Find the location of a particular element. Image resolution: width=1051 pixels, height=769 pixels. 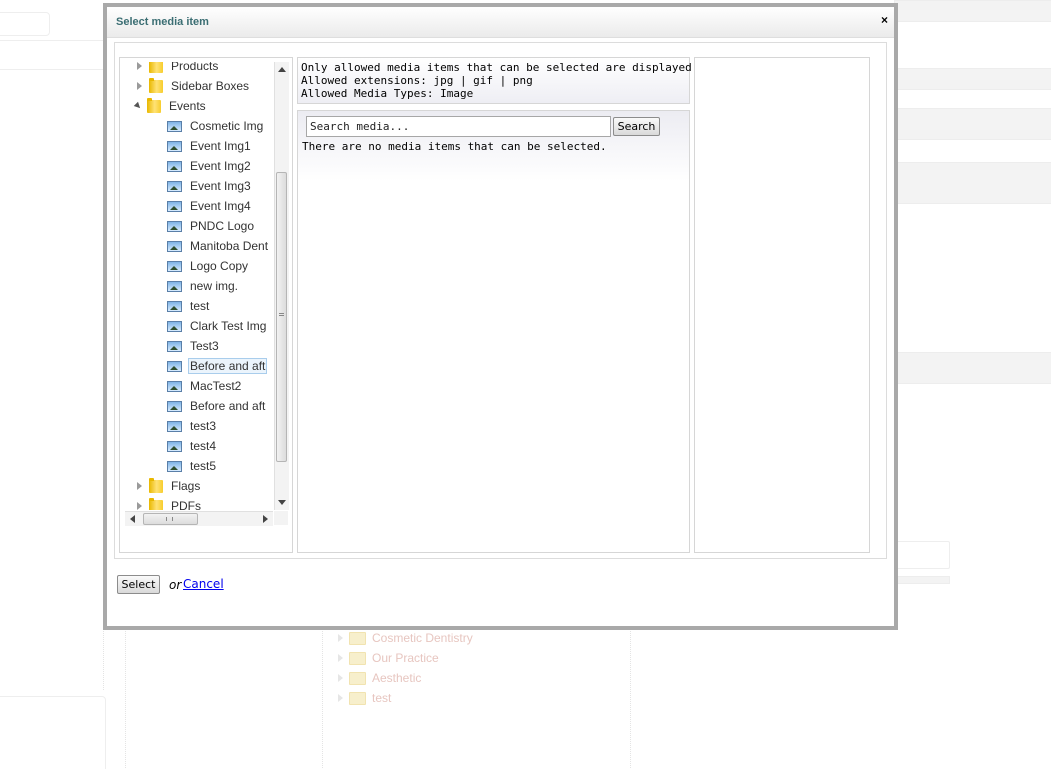

tree-media-item: Event Img1 is located at coordinates (199, 146).